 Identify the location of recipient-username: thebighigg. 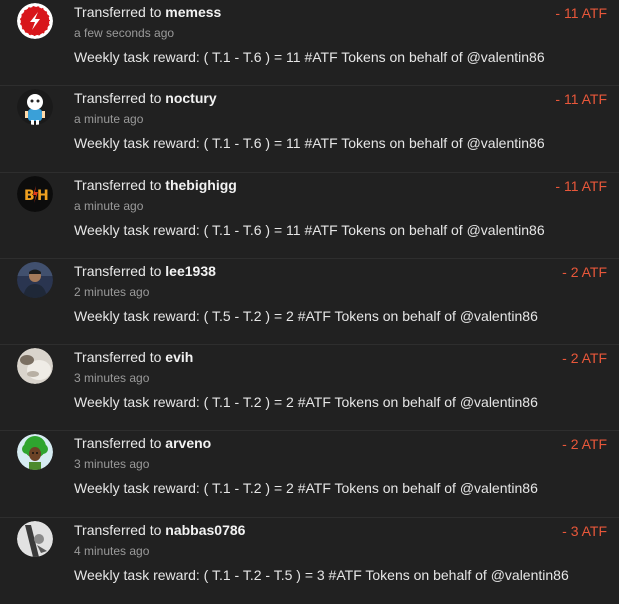
(201, 185).